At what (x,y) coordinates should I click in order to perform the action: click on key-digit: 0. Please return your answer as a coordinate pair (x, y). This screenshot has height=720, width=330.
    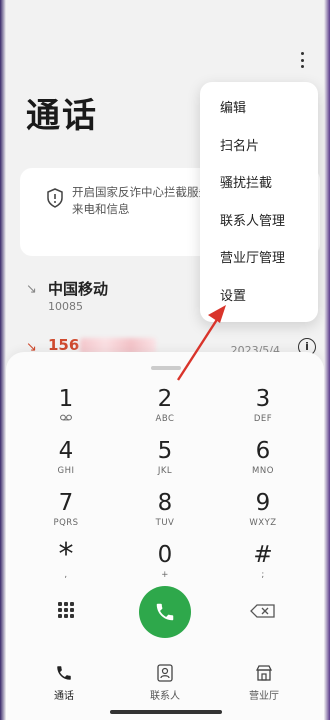
    Looking at the image, I should click on (165, 555).